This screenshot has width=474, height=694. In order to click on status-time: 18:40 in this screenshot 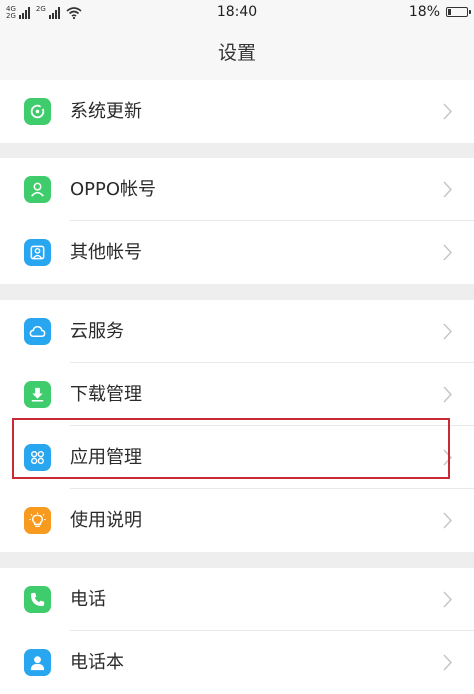, I will do `click(237, 12)`.